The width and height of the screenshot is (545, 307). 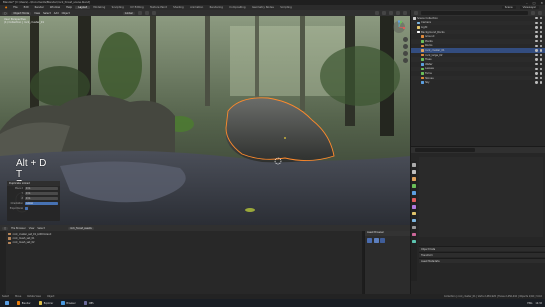 What do you see at coordinates (263, 7) in the screenshot?
I see `workspace-tab-geometry-nodes: Geometry Nodes` at bounding box center [263, 7].